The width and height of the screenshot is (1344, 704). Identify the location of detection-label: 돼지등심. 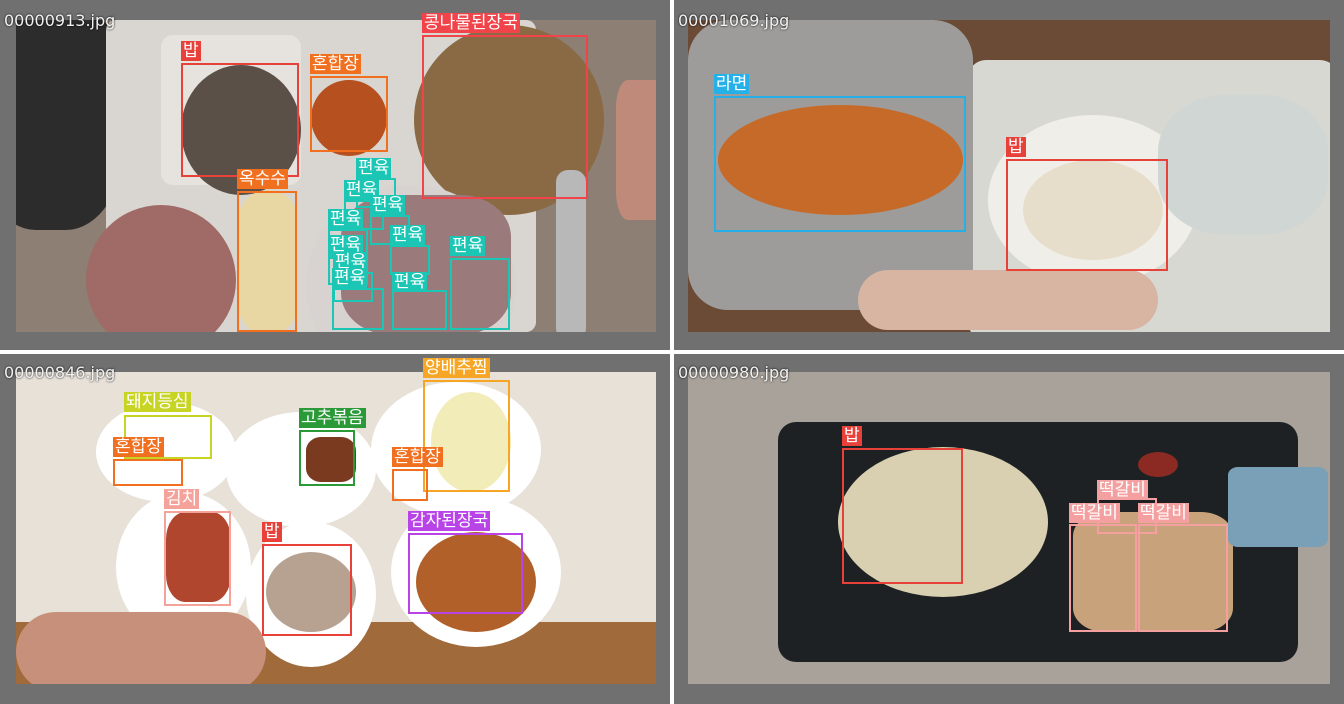
(157, 402).